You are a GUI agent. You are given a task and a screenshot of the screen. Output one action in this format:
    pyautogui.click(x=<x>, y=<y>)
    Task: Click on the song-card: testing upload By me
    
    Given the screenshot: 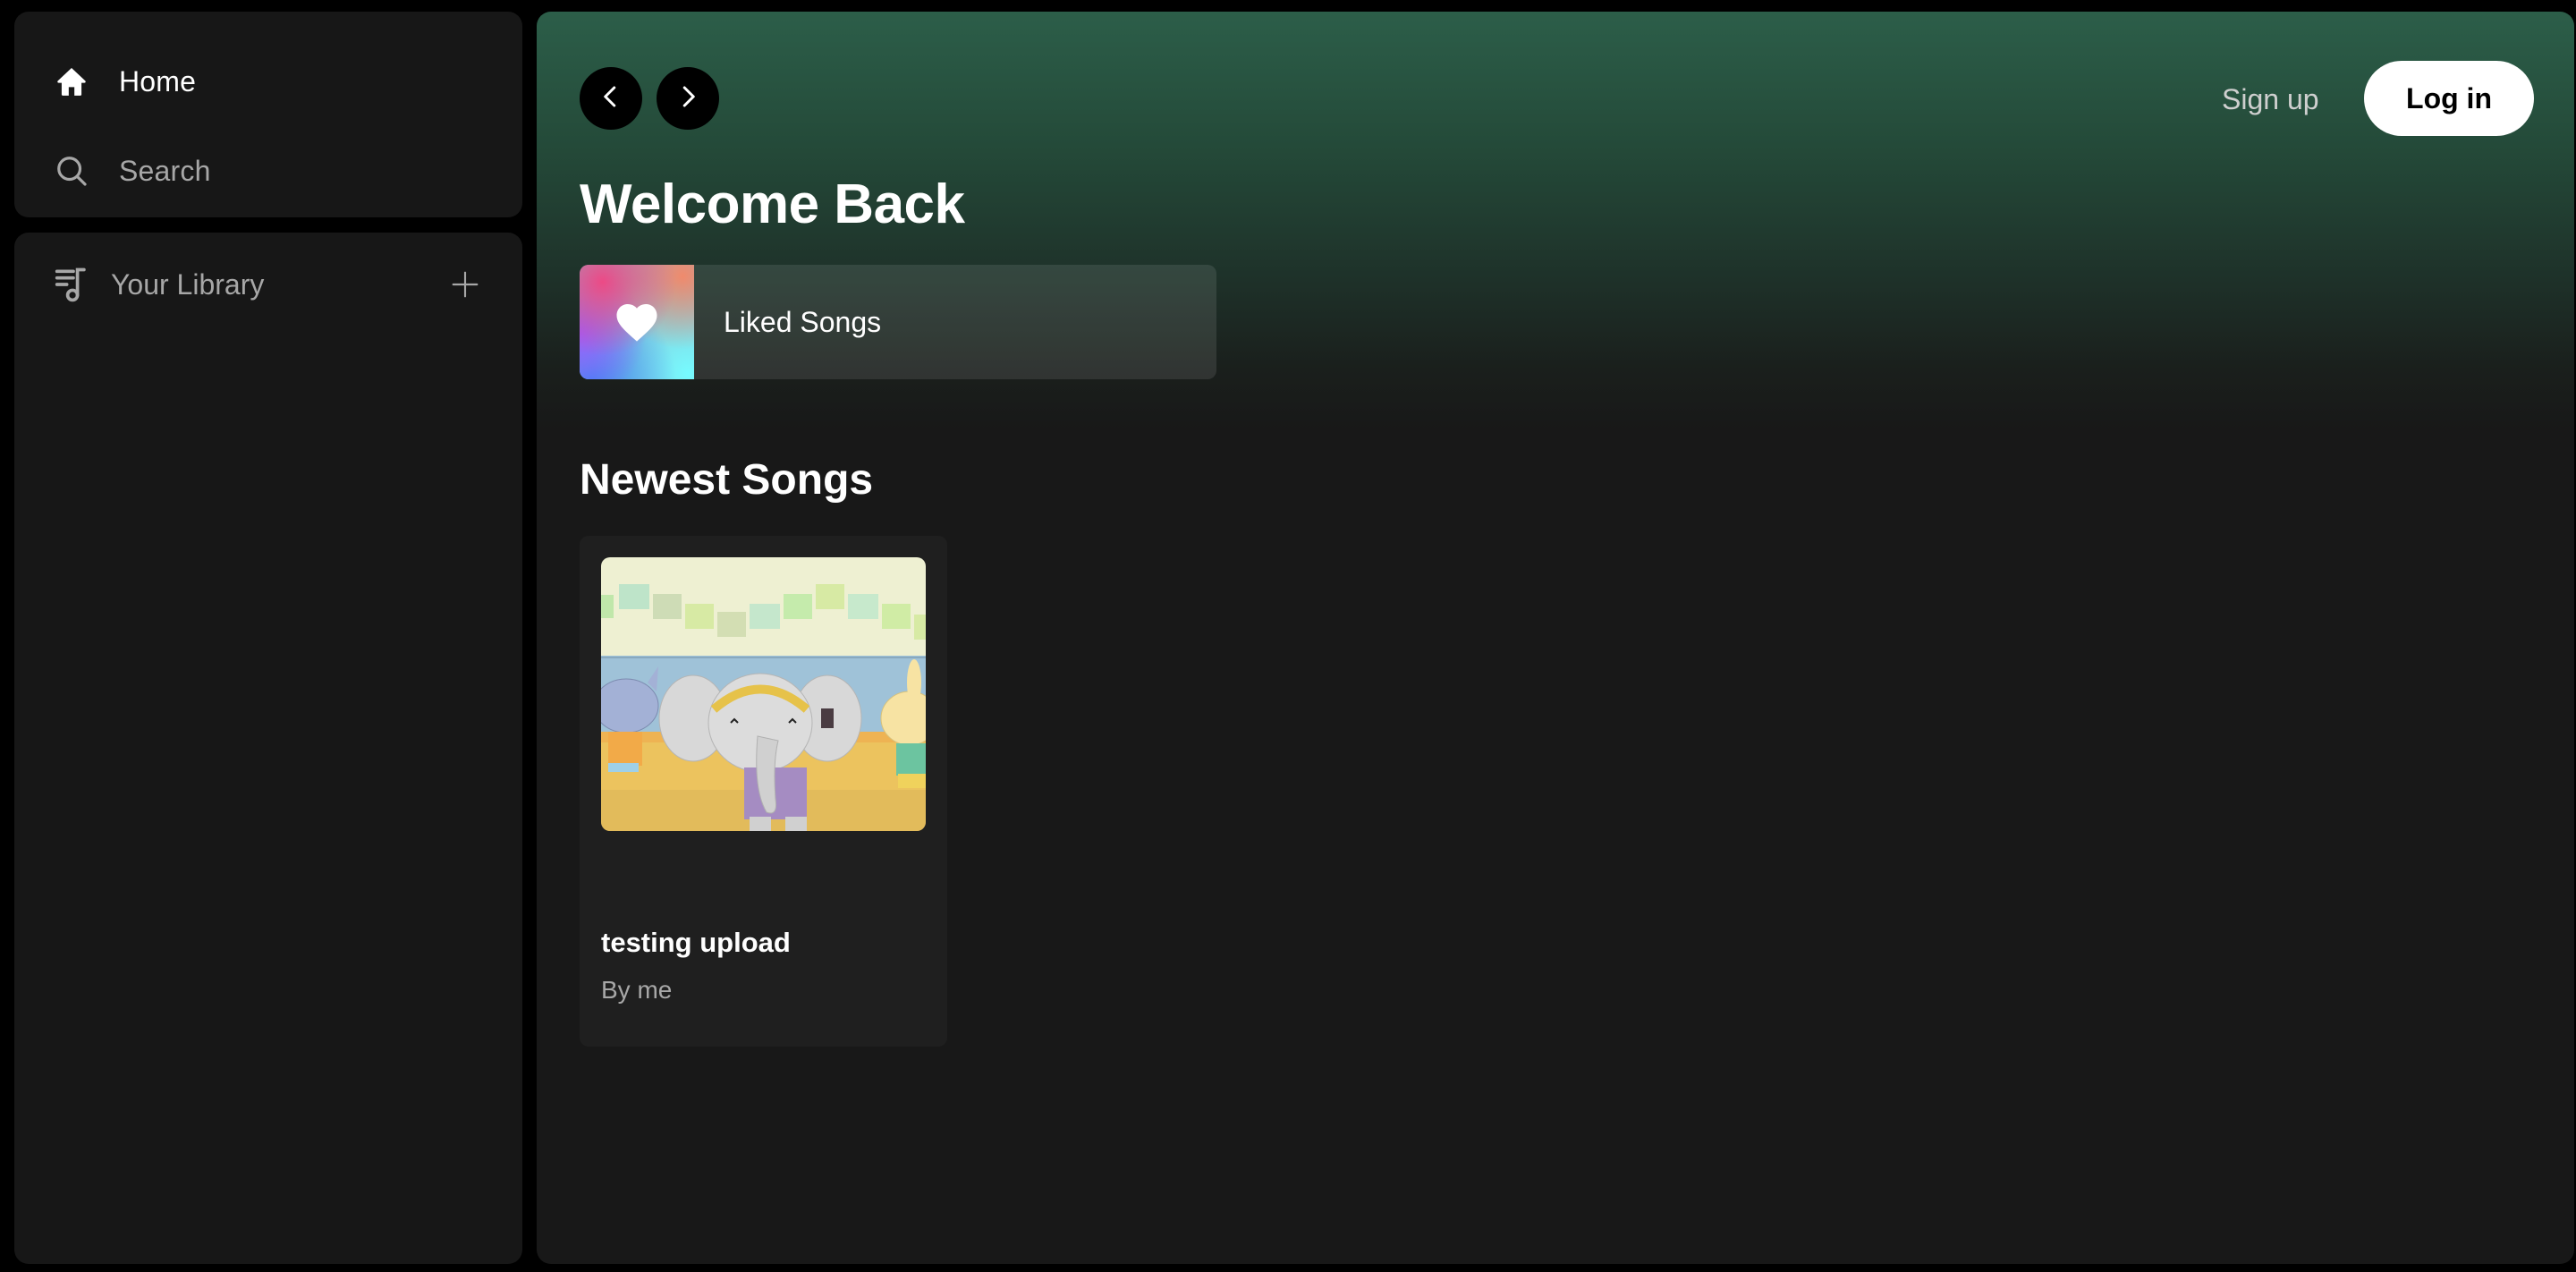 What is the action you would take?
    pyautogui.click(x=763, y=791)
    